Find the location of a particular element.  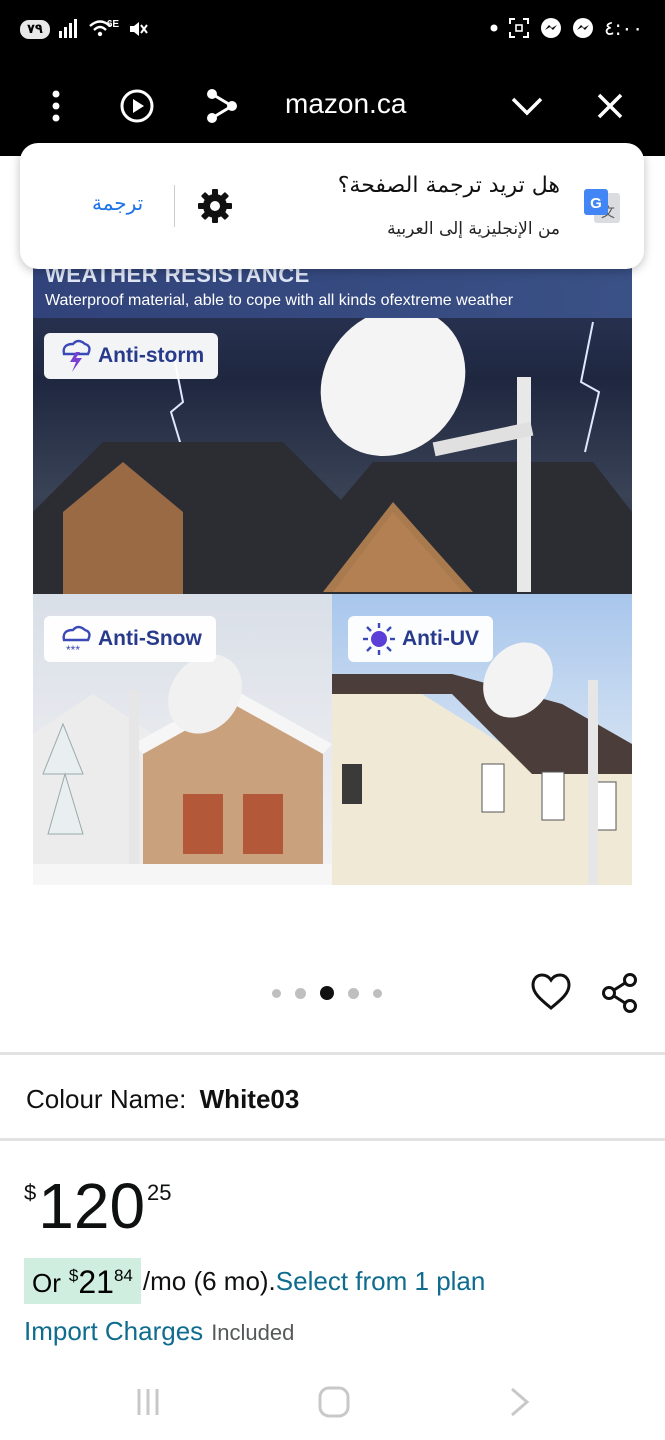

battery-indicator: ٧٩ is located at coordinates (35, 29).